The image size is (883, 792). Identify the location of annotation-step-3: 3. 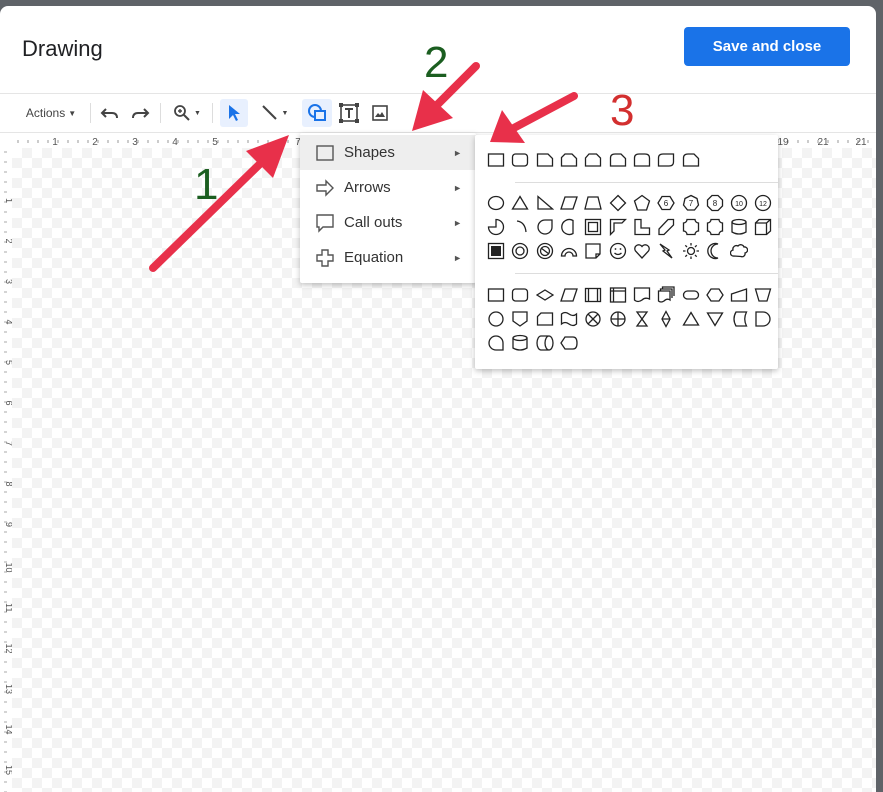
(622, 110).